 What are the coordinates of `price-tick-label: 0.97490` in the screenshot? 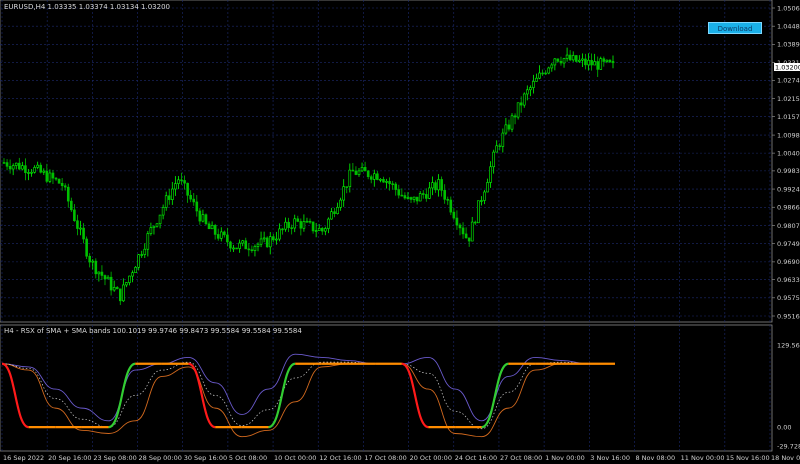 It's located at (788, 244).